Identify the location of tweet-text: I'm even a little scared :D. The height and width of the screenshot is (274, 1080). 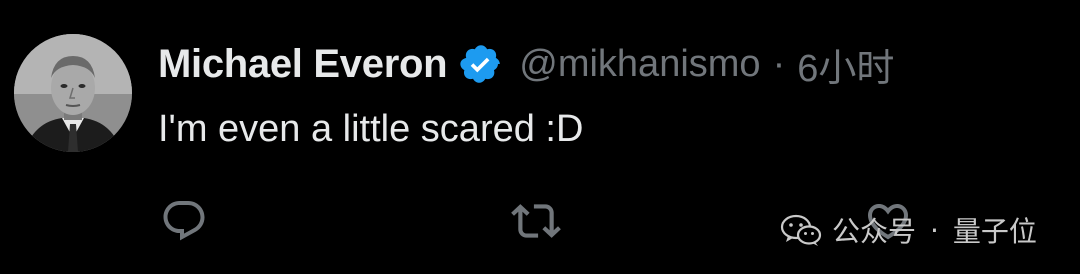
(371, 129).